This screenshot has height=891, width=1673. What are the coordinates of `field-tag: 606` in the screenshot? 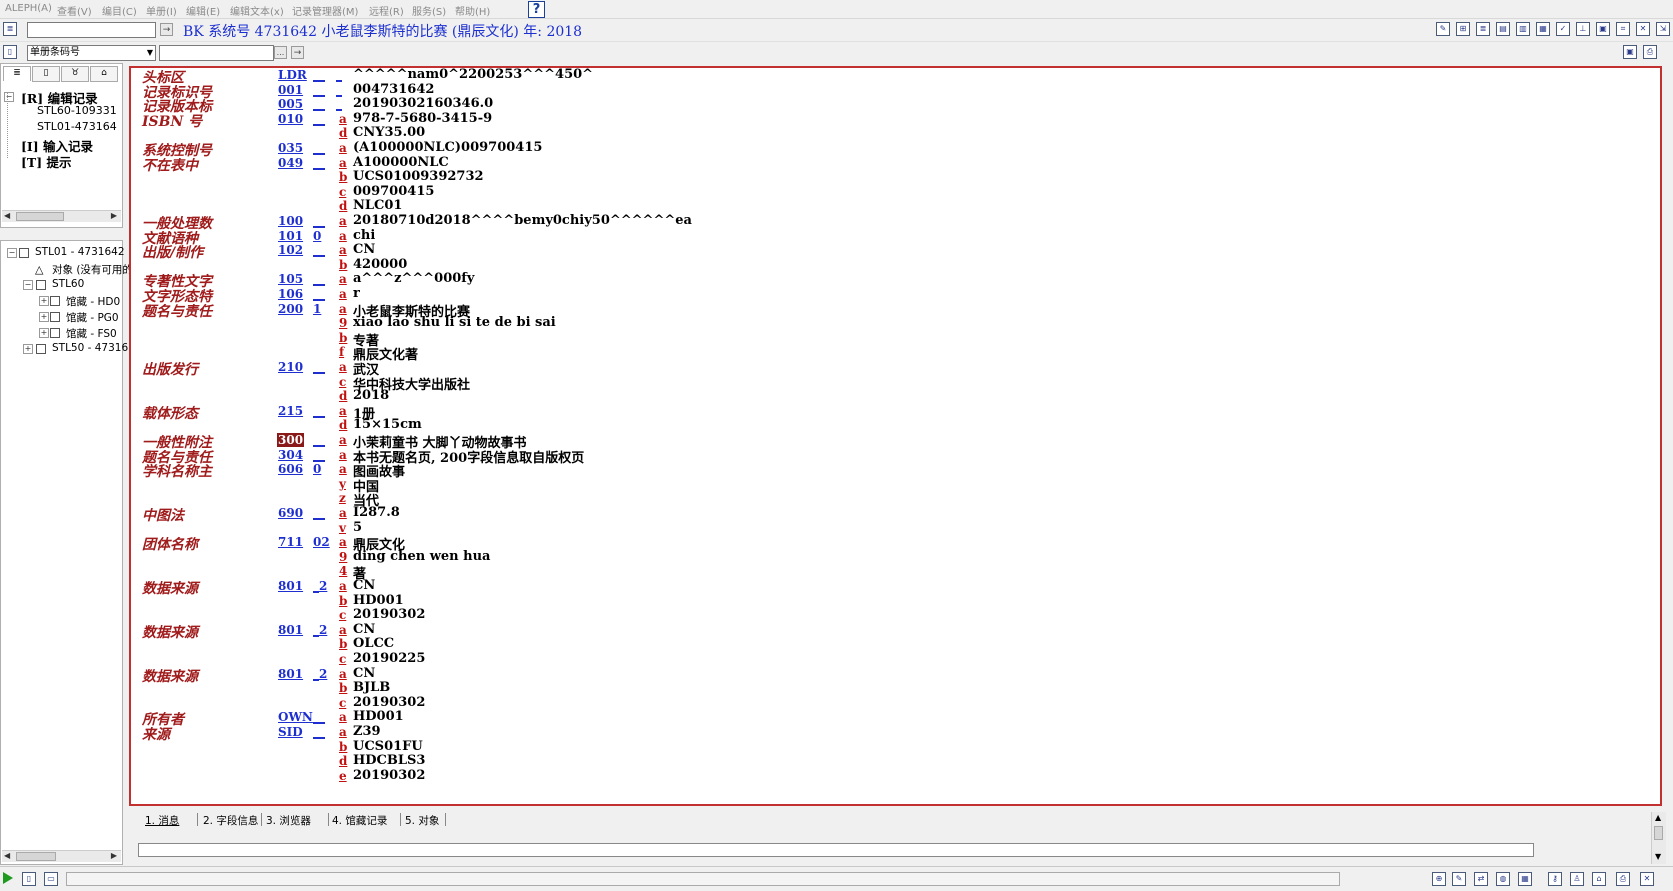 It's located at (290, 469).